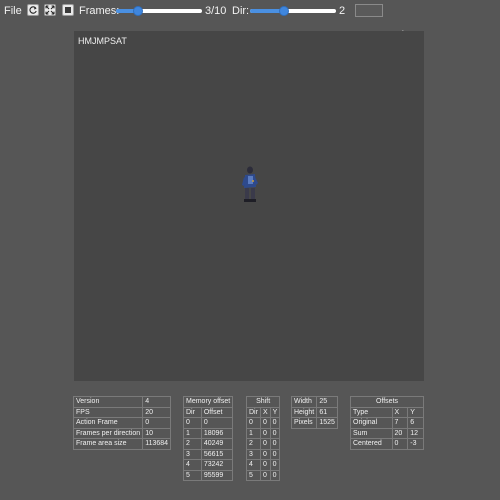  I want to click on table-cell: 73242, so click(217, 465).